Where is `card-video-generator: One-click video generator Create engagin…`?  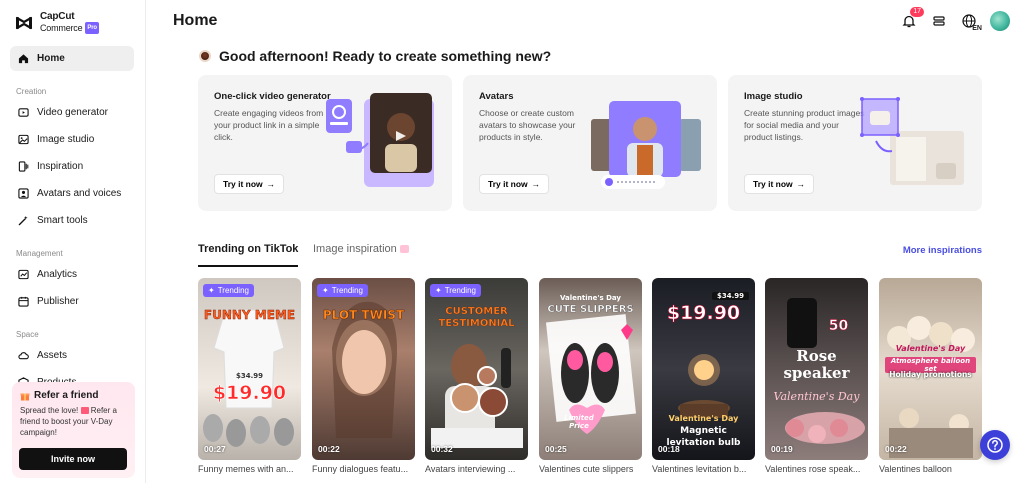
card-video-generator: One-click video generator Create engagin… is located at coordinates (325, 143).